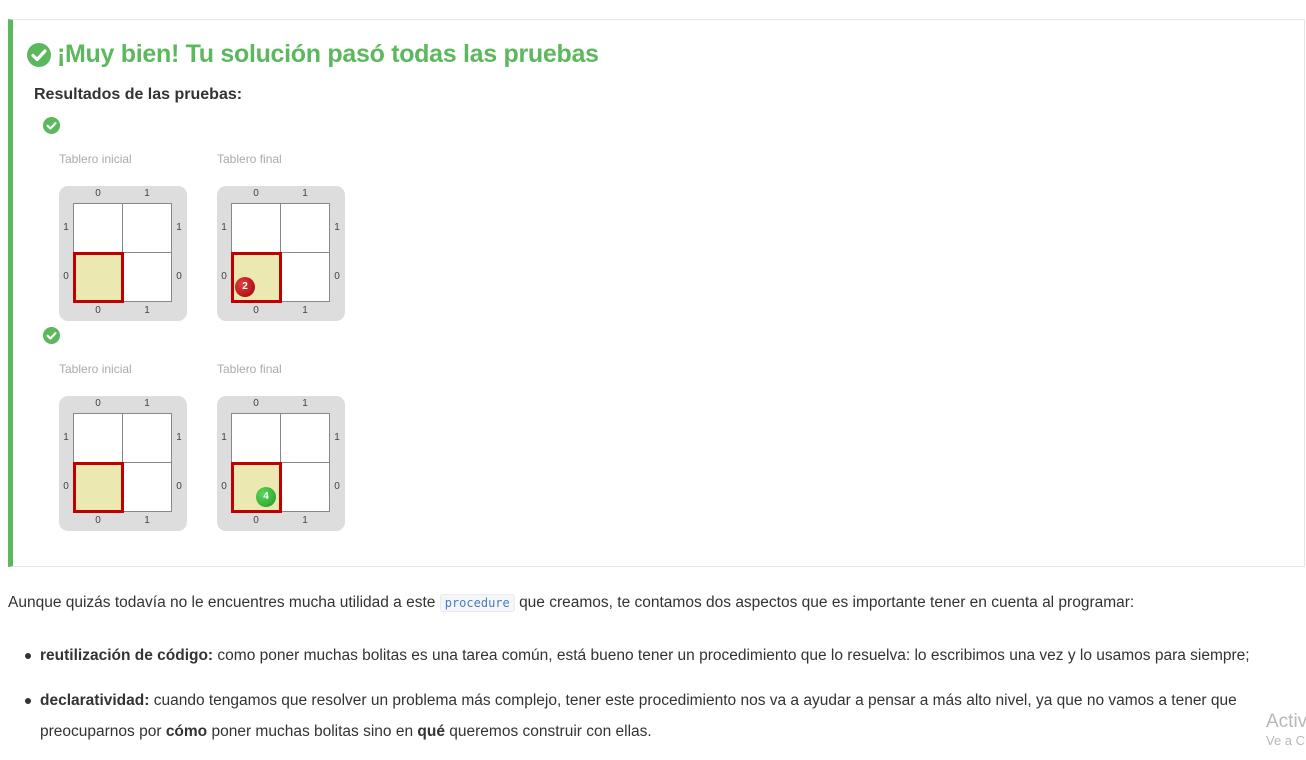 The image size is (1306, 760). Describe the element at coordinates (550, 731) in the screenshot. I see `aspect-description-end: queremos construir con ellas.` at that location.